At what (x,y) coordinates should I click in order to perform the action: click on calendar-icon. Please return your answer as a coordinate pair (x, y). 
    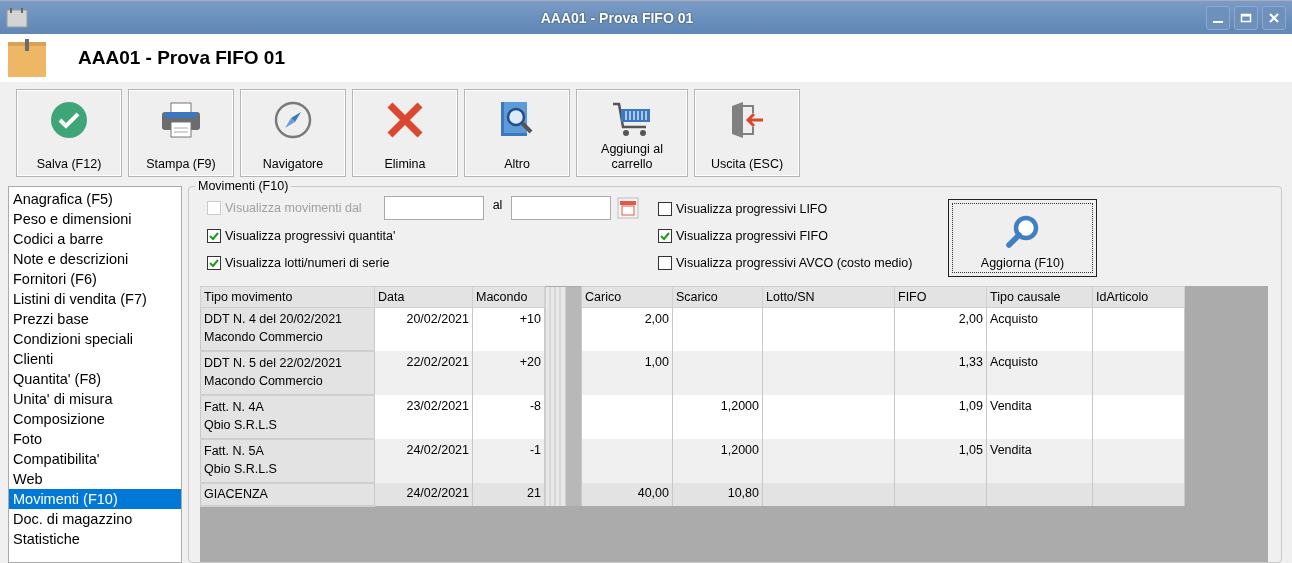
    Looking at the image, I should click on (628, 207).